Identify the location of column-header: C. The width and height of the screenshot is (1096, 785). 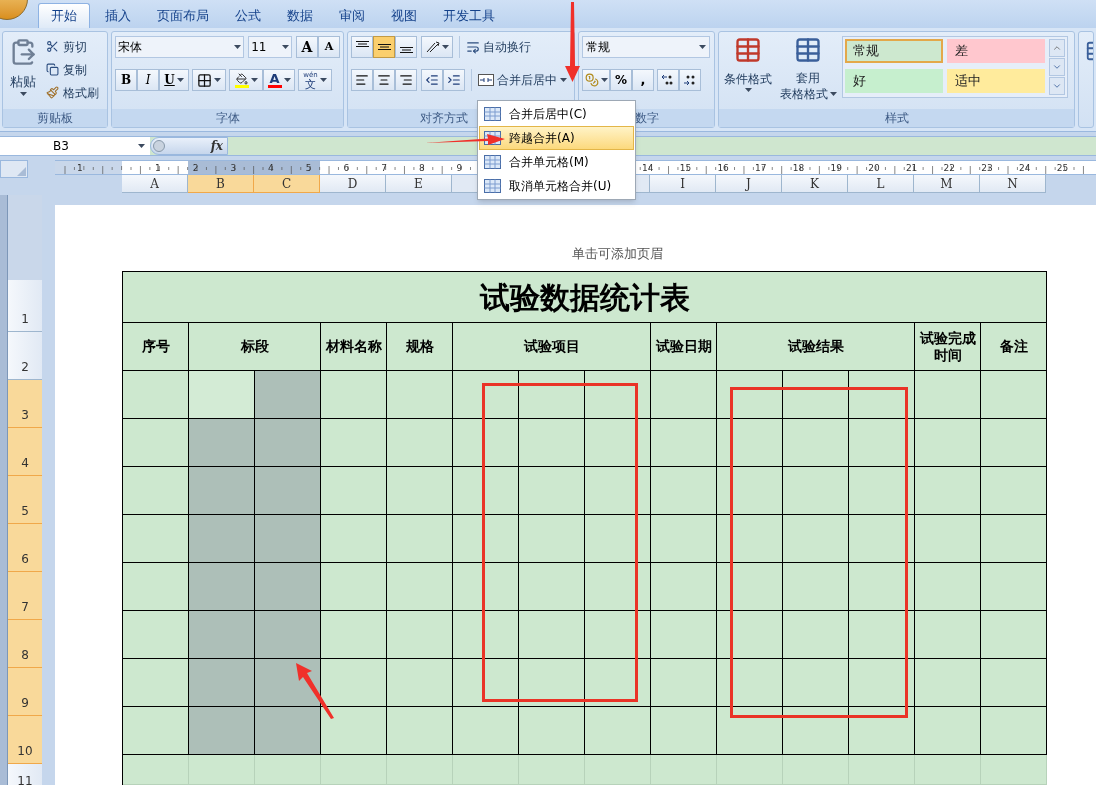
(287, 184).